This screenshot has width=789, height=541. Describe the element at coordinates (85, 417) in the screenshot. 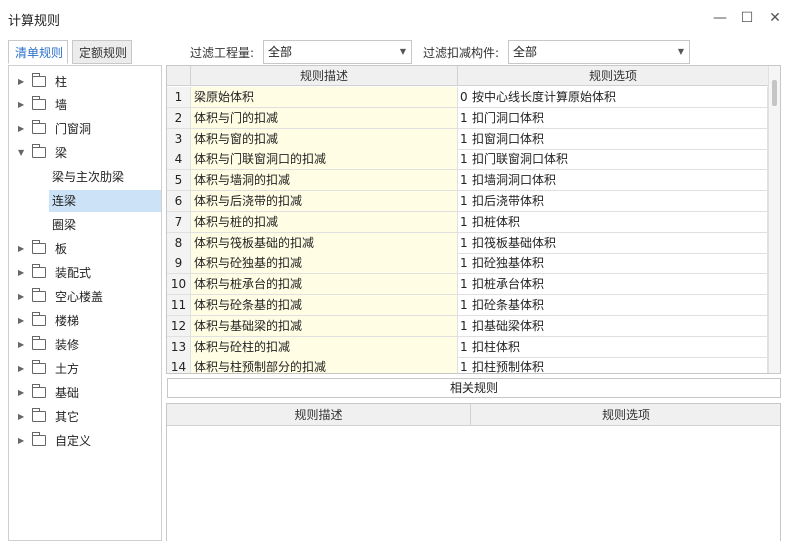

I see `tree-item-other: ▶ 其它` at that location.